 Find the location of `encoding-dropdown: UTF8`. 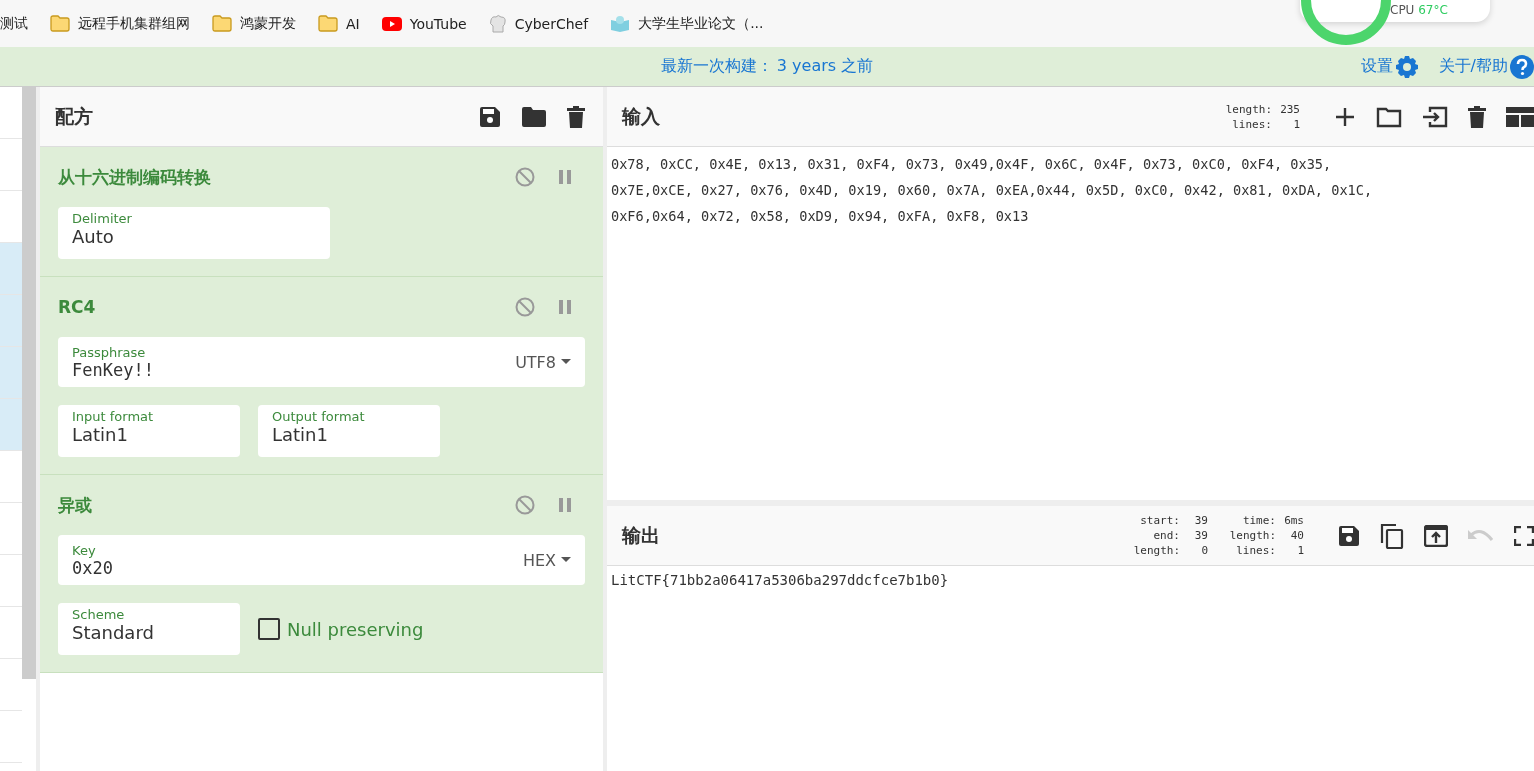

encoding-dropdown: UTF8 is located at coordinates (543, 362).